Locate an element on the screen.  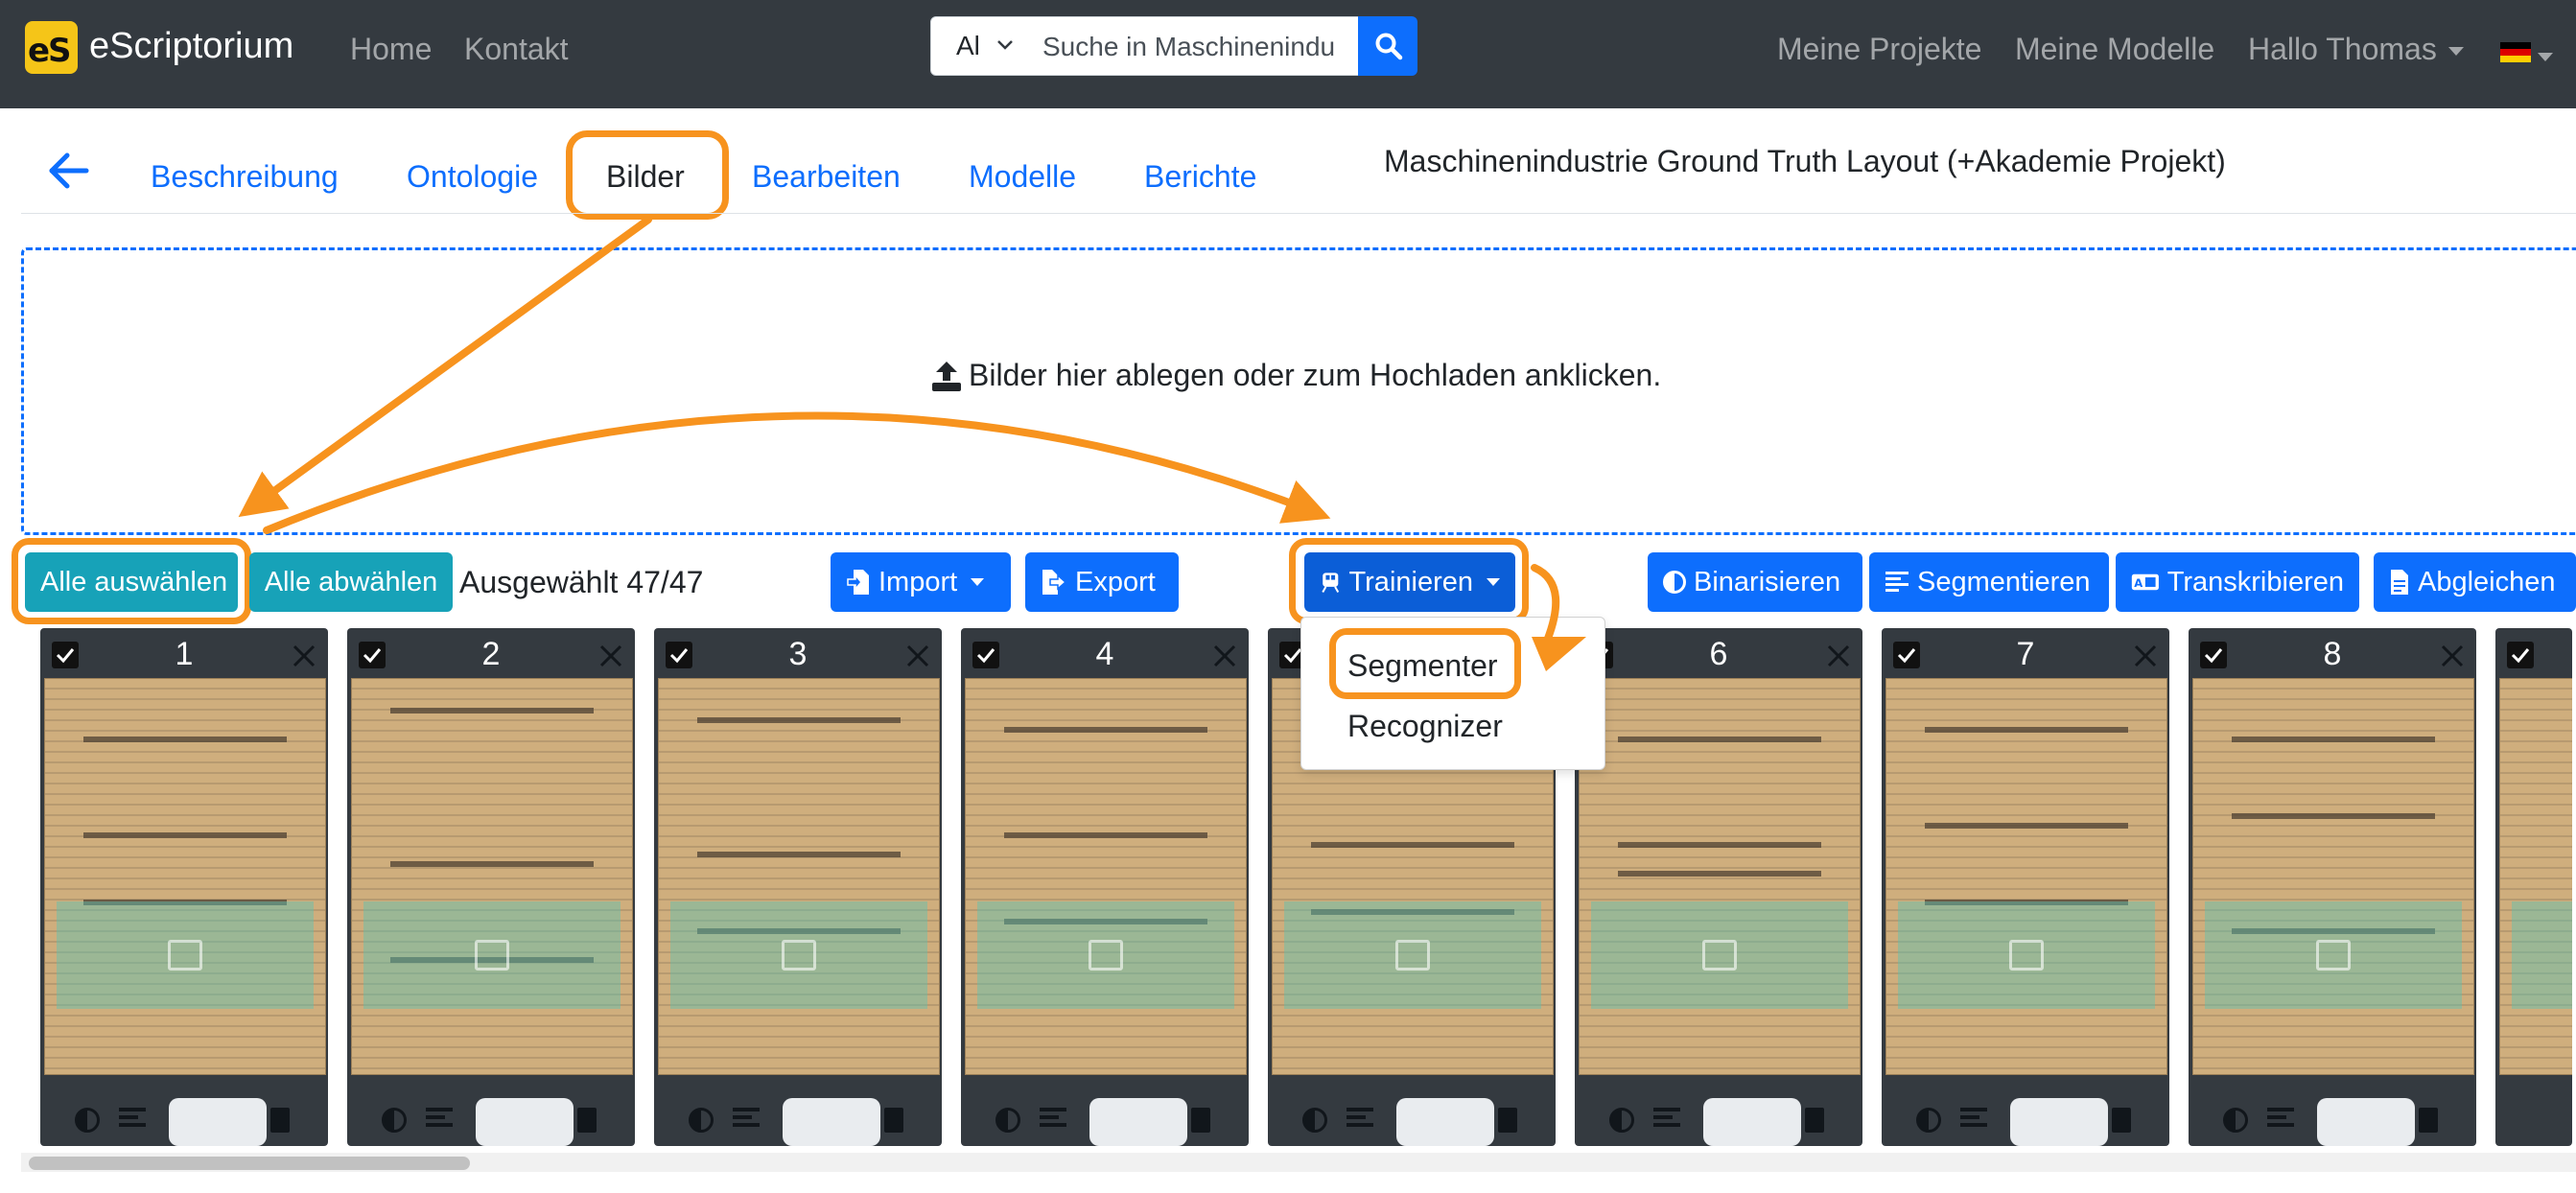
binarize-button: Binarisieren is located at coordinates (1755, 582).